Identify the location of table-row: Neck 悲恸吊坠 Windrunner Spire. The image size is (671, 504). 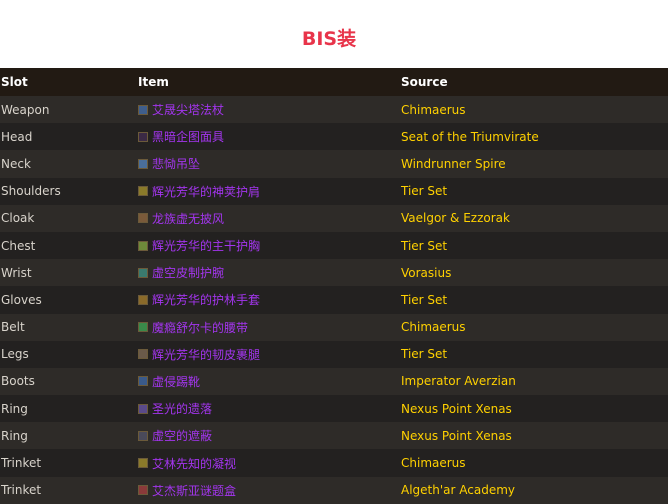
(334, 164).